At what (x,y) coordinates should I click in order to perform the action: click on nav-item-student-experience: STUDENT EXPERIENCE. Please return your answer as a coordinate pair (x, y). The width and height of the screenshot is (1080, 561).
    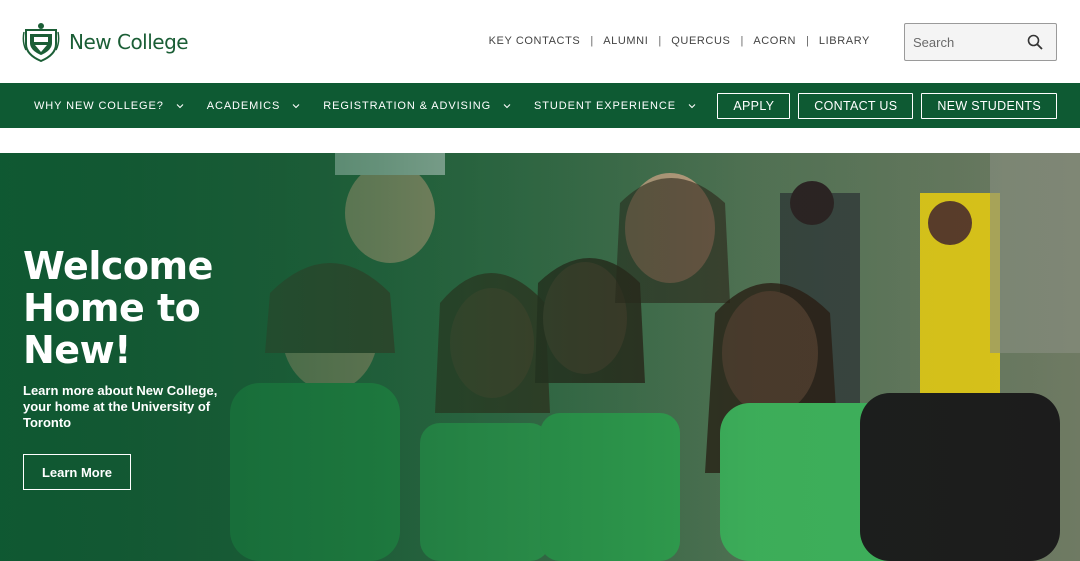
    Looking at the image, I should click on (615, 106).